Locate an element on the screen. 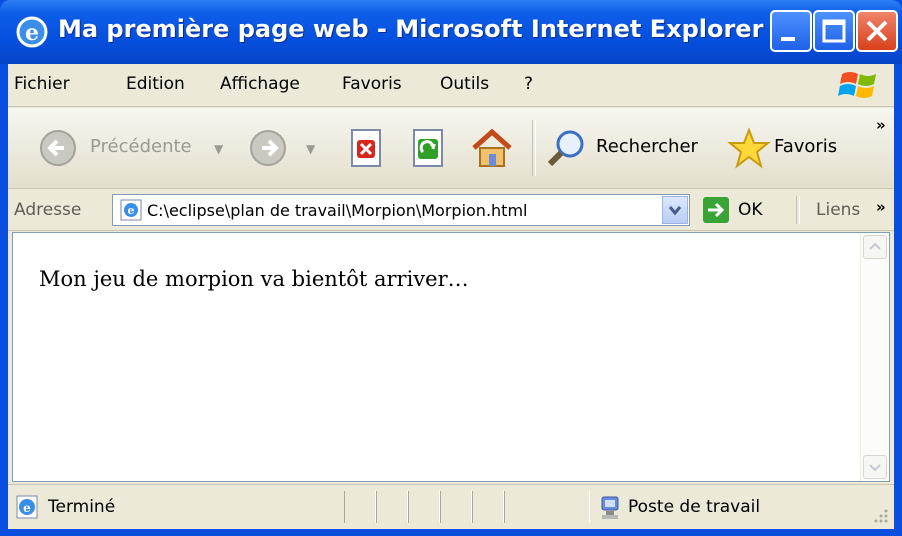  back-icon is located at coordinates (58, 148).